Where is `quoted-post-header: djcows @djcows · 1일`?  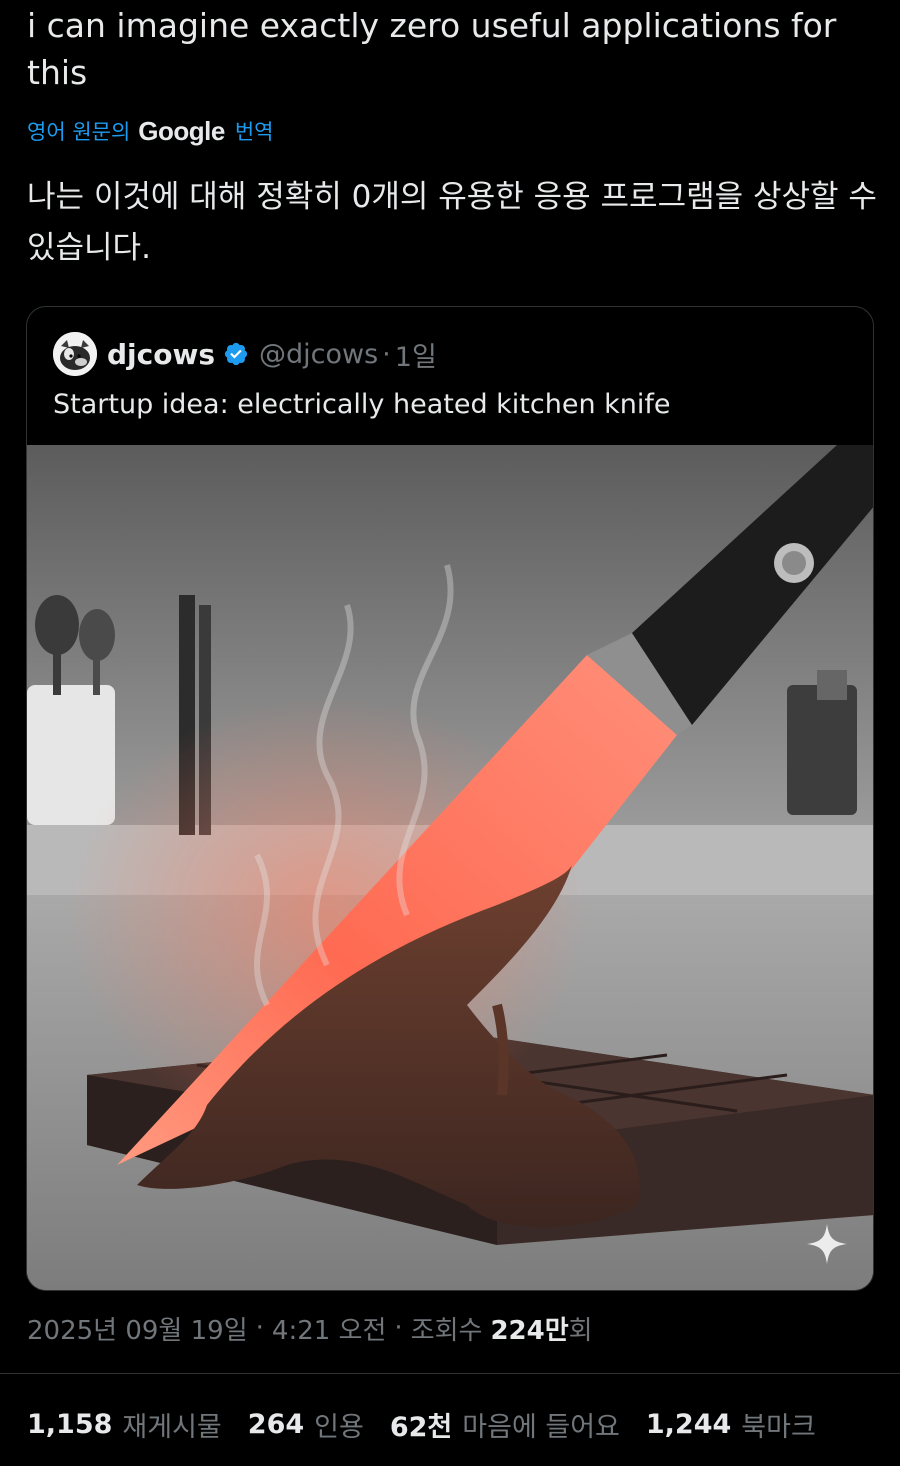 quoted-post-header: djcows @djcows · 1일 is located at coordinates (245, 354).